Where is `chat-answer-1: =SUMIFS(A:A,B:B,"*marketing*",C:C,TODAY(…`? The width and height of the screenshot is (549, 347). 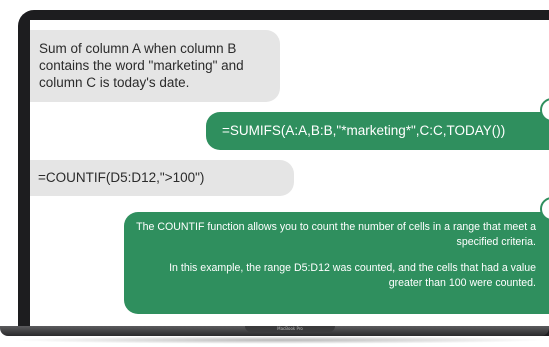 chat-answer-1: =SUMIFS(A:A,B:B,"*marketing*",C:C,TODAY(… is located at coordinates (377, 131).